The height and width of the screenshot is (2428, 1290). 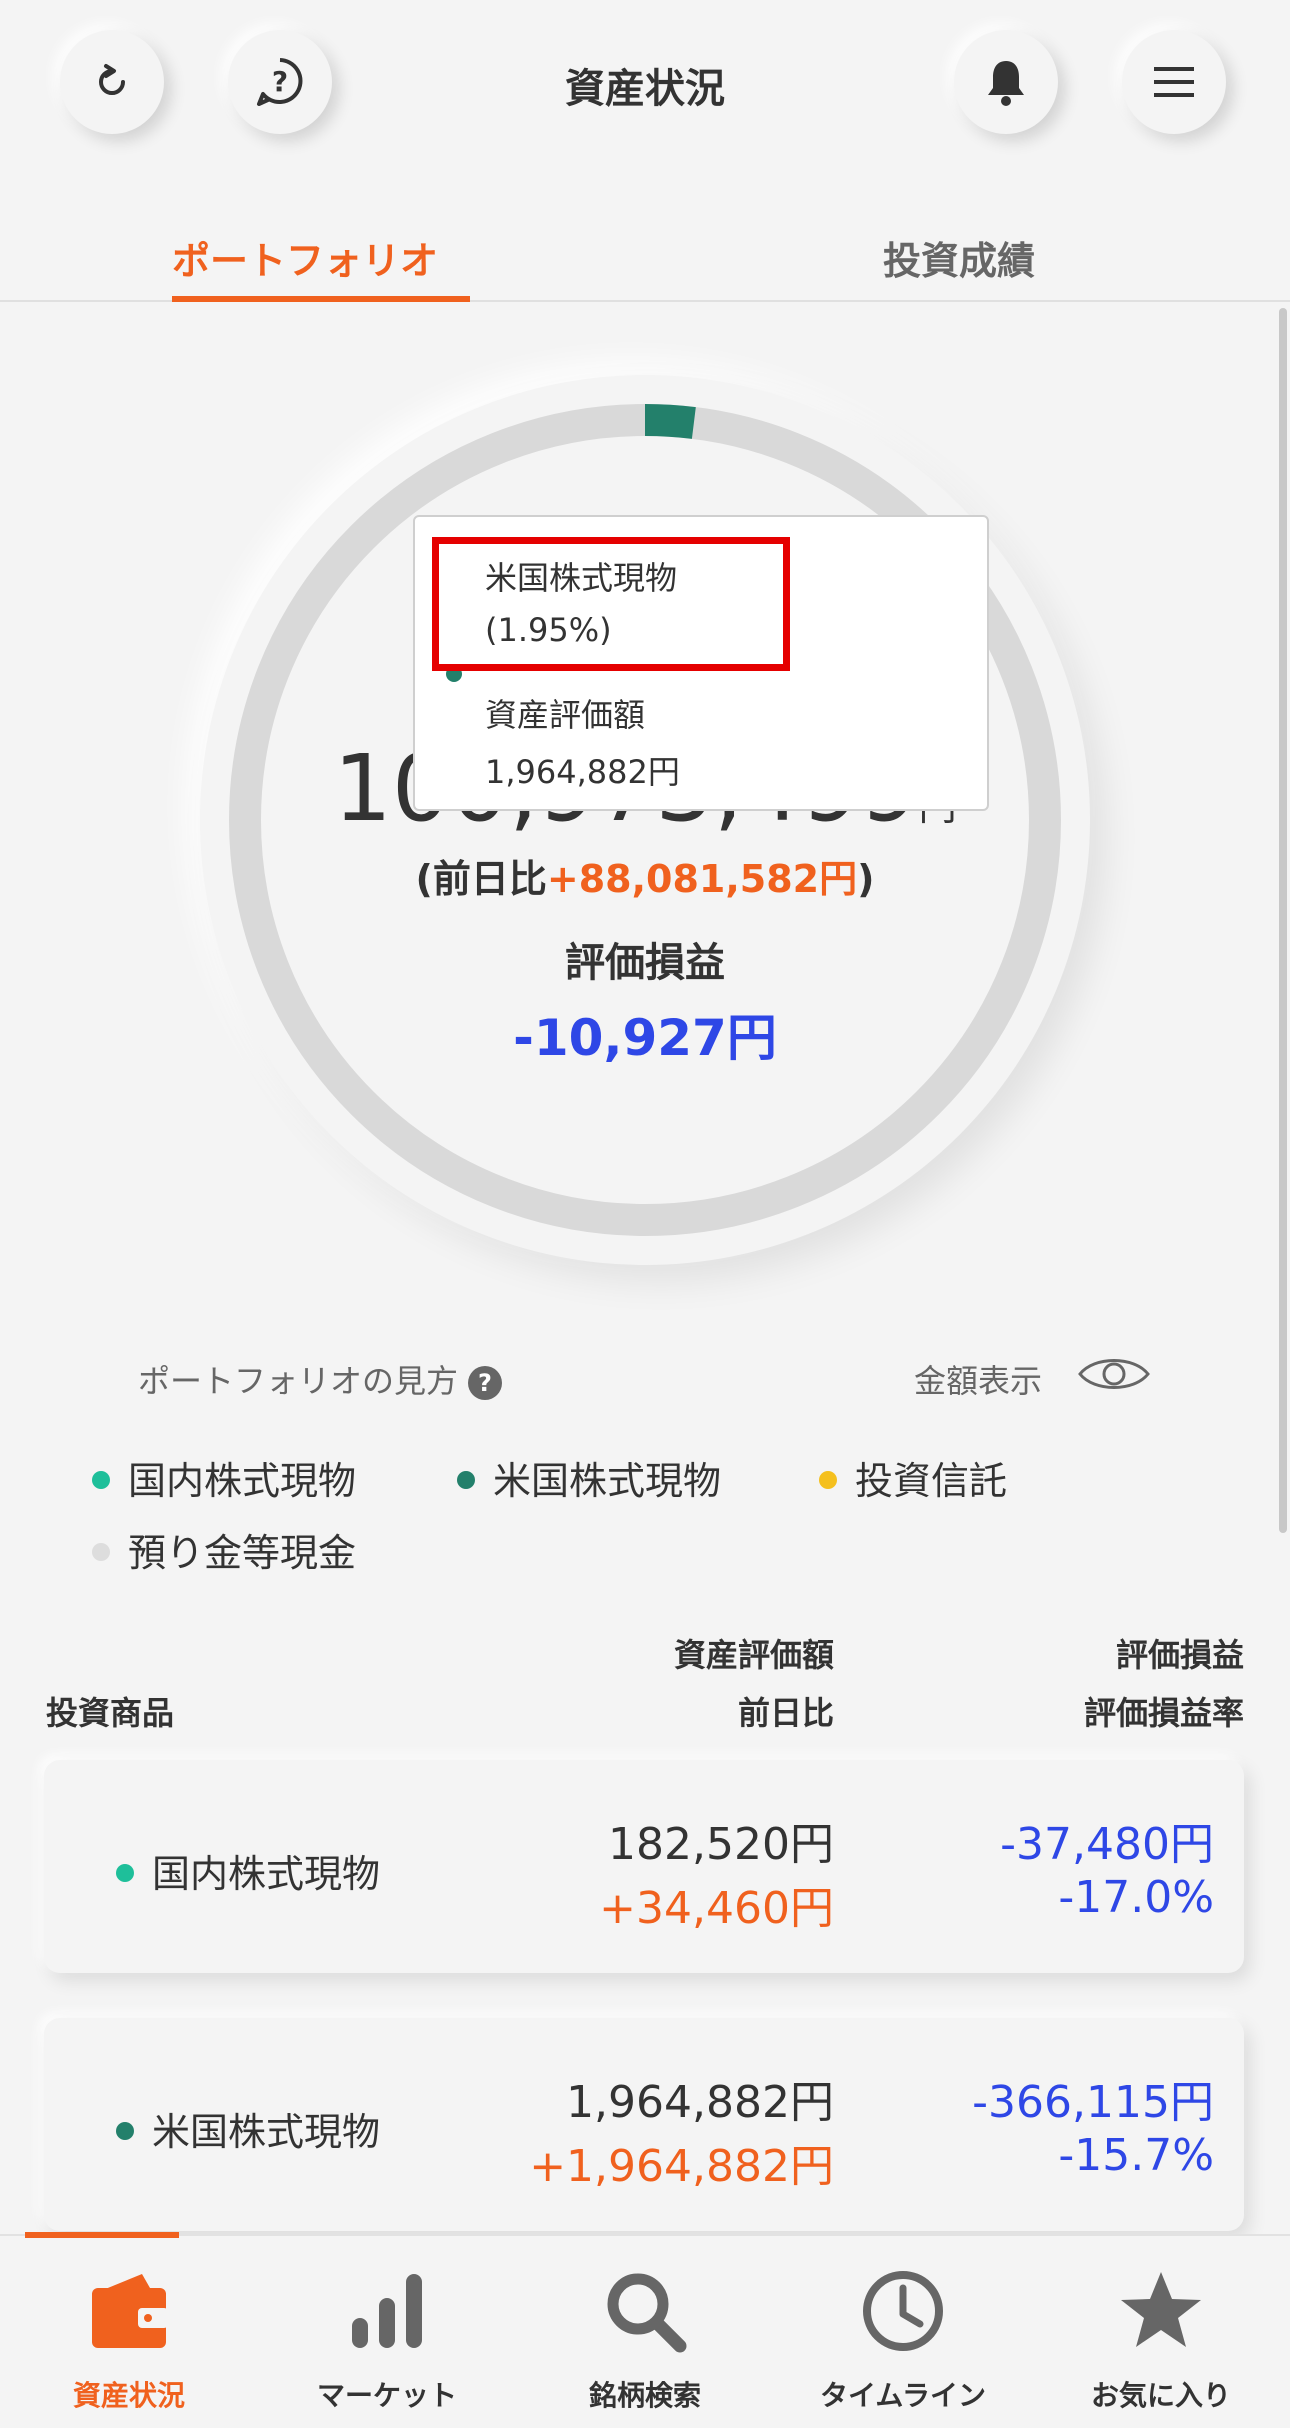 What do you see at coordinates (645, 1038) in the screenshot?
I see `profit-loss-value: -10,927円` at bounding box center [645, 1038].